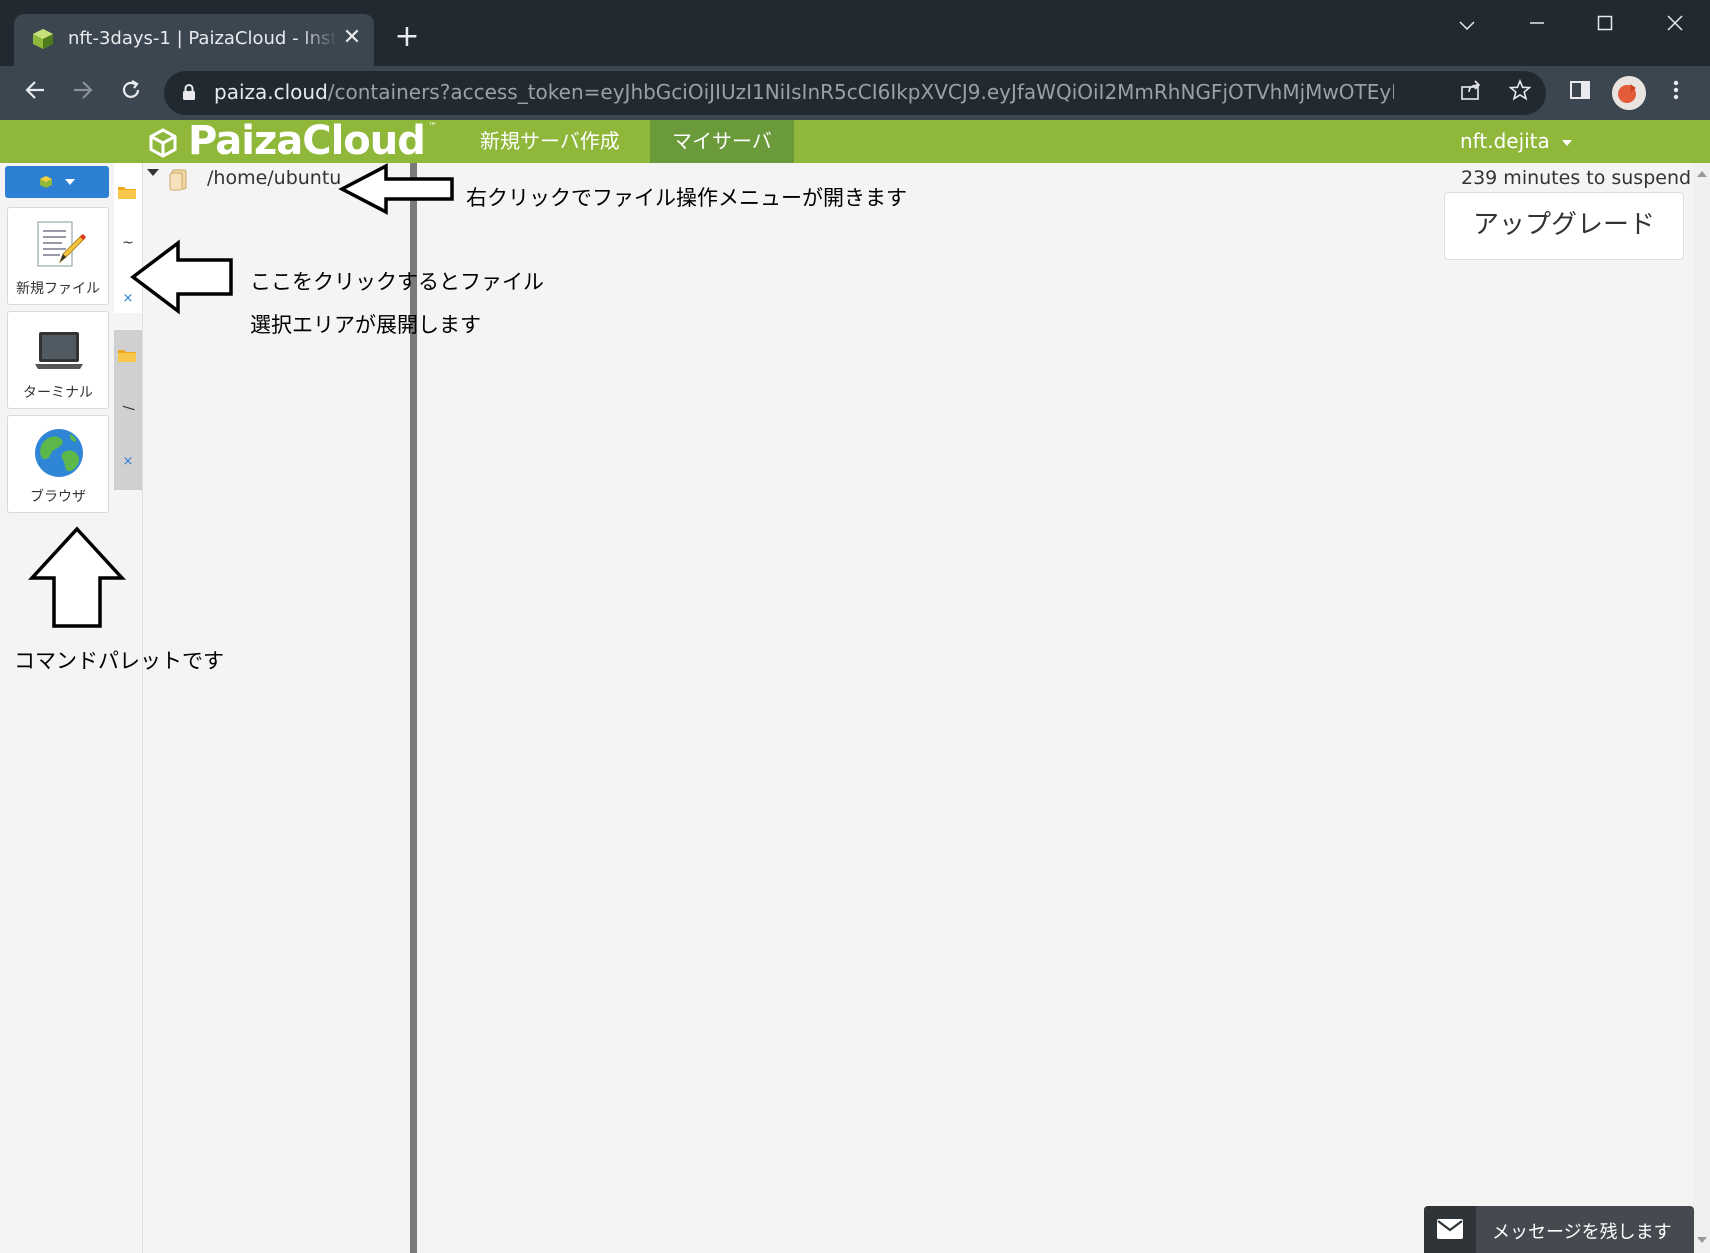 This screenshot has width=1710, height=1253. I want to click on tree-root-path: /home/ubuntu, so click(274, 178).